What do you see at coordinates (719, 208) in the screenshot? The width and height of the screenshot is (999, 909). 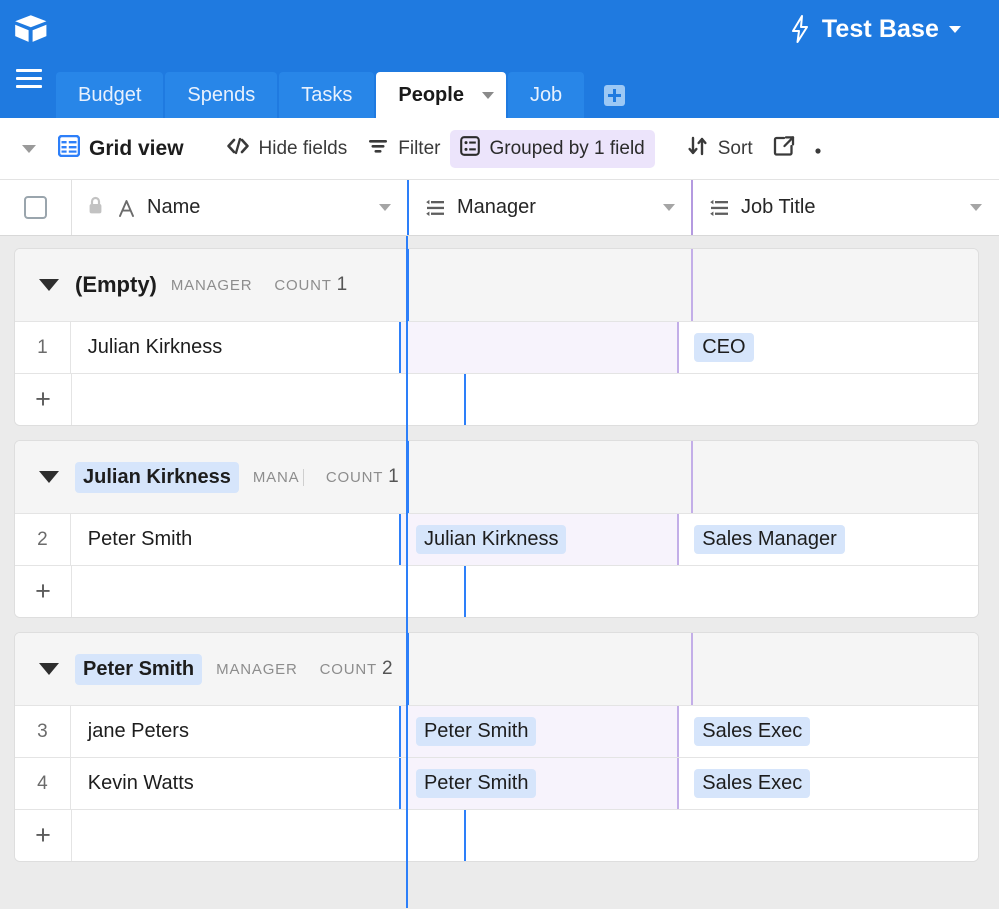 I see `select-field-icon` at bounding box center [719, 208].